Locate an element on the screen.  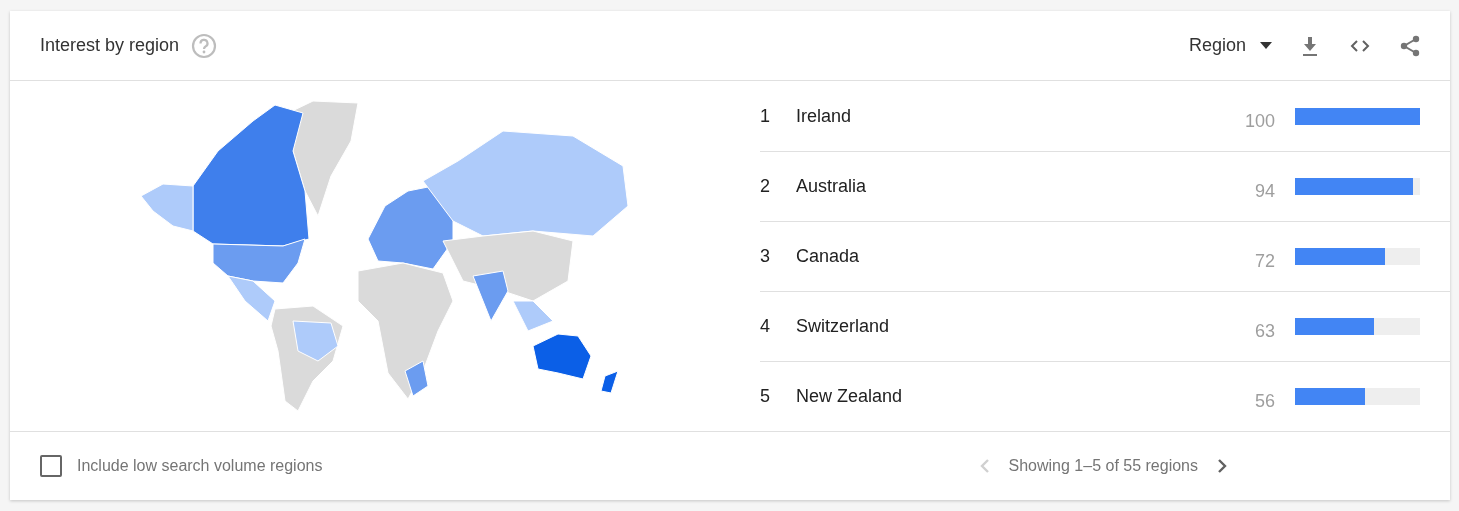
rank-number: 2 is located at coordinates (765, 186).